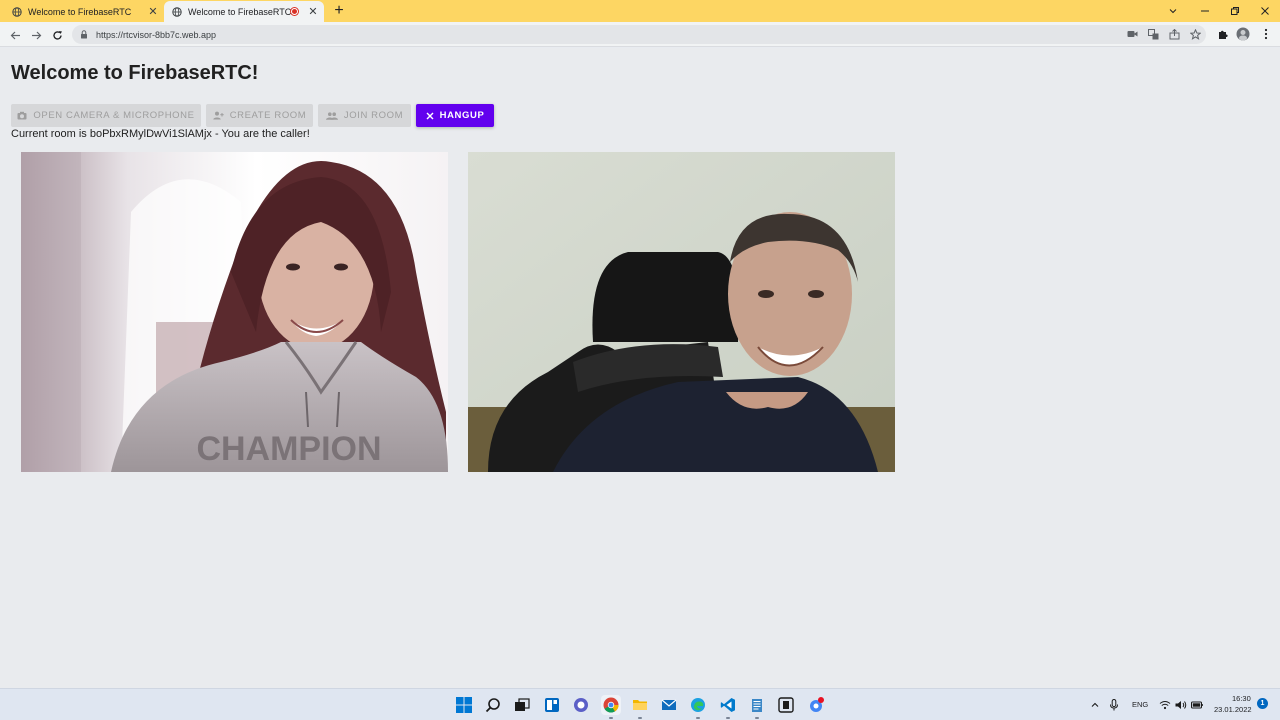  I want to click on create-room-button: Create room, so click(259, 115).